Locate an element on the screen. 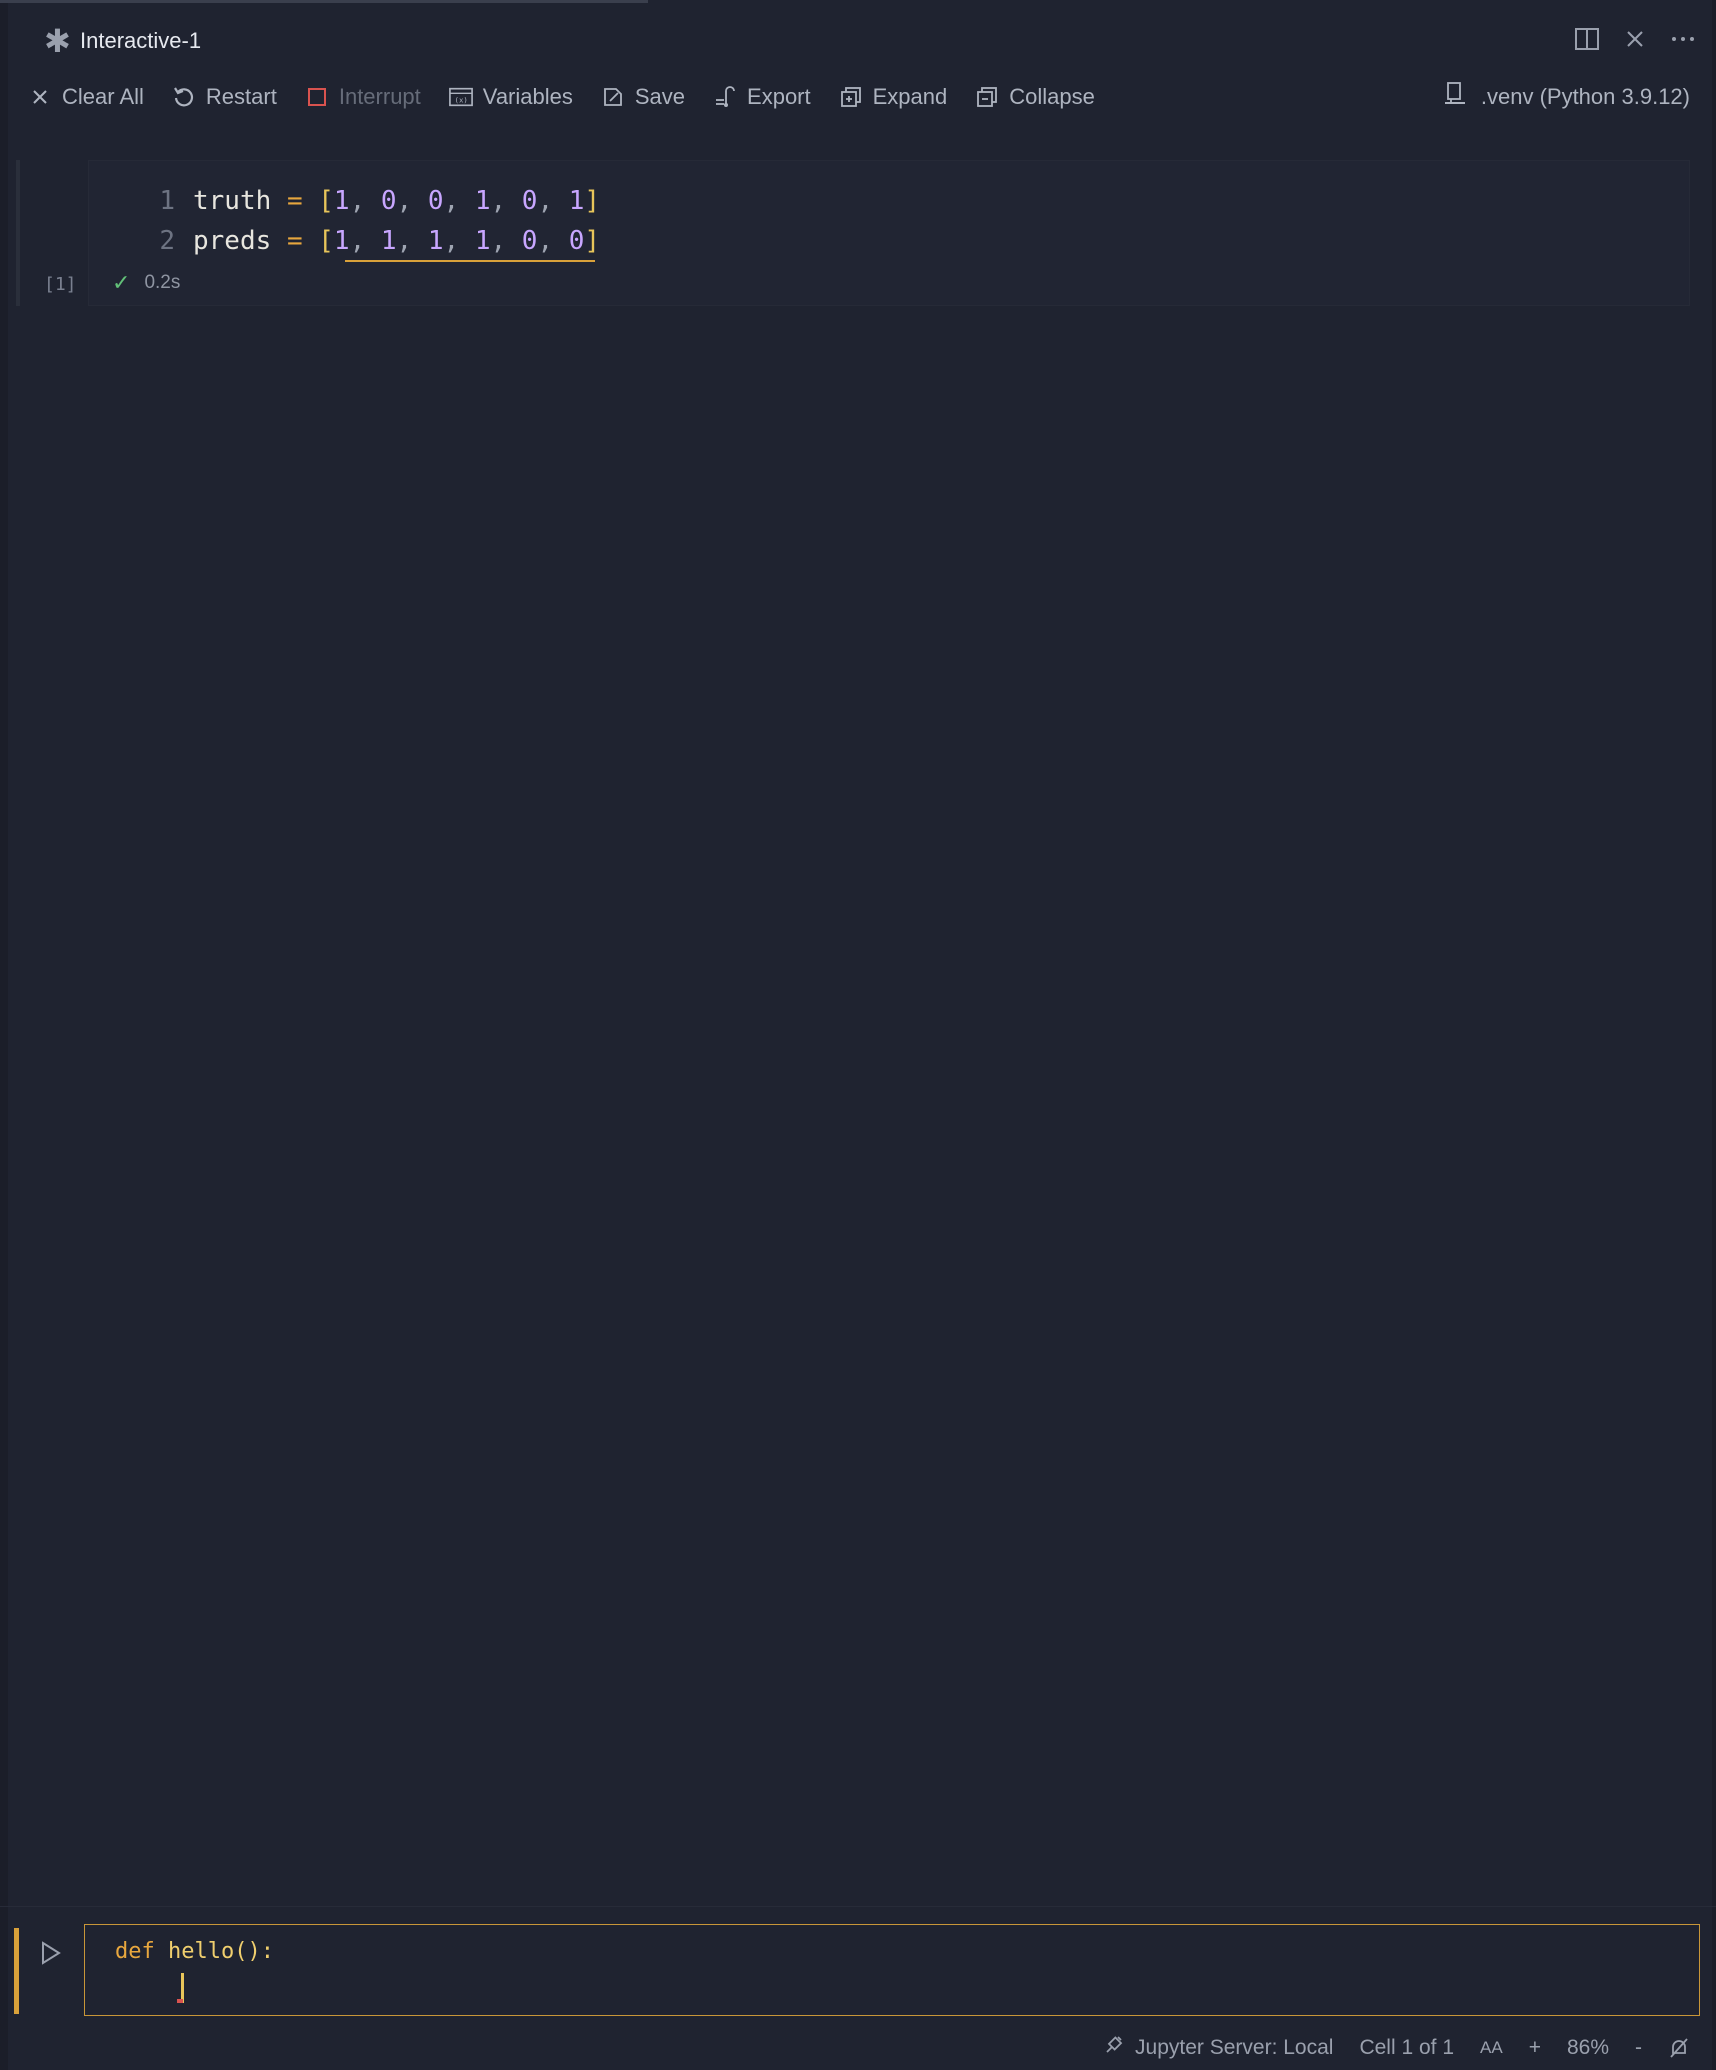 This screenshot has height=2070, width=1716. kernel-picker: .venv (Python 3.9.12) is located at coordinates (1566, 97).